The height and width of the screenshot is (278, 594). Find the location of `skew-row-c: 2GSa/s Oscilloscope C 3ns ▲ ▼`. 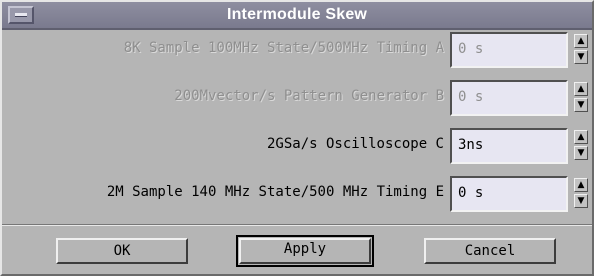

skew-row-c: 2GSa/s Oscilloscope C 3ns ▲ ▼ is located at coordinates (297, 146).